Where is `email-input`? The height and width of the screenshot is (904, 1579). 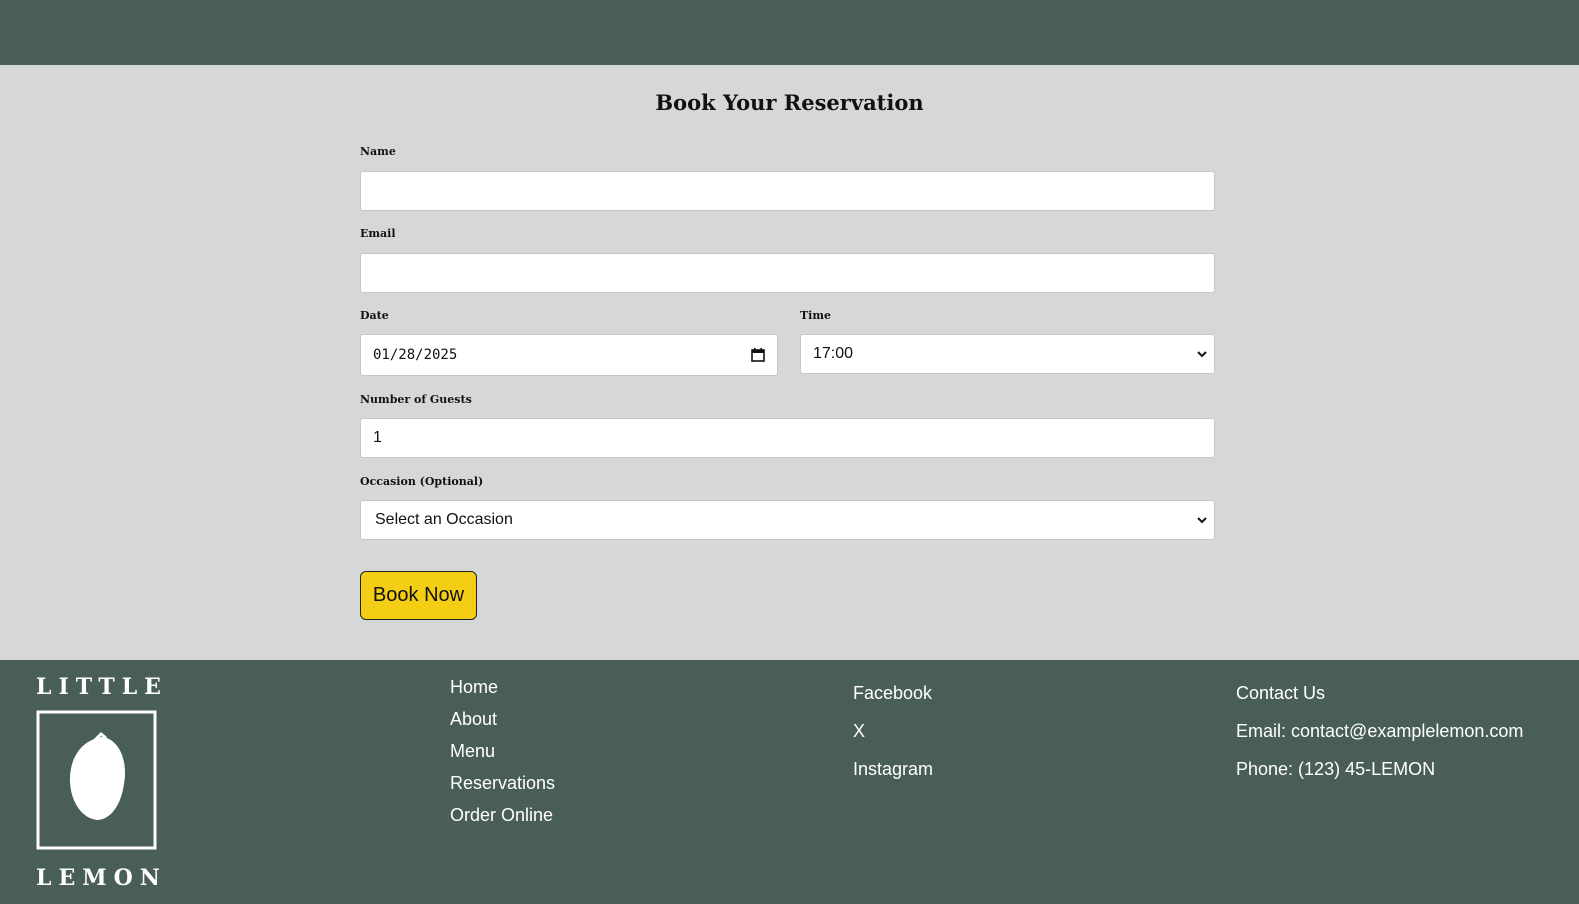
email-input is located at coordinates (787, 273).